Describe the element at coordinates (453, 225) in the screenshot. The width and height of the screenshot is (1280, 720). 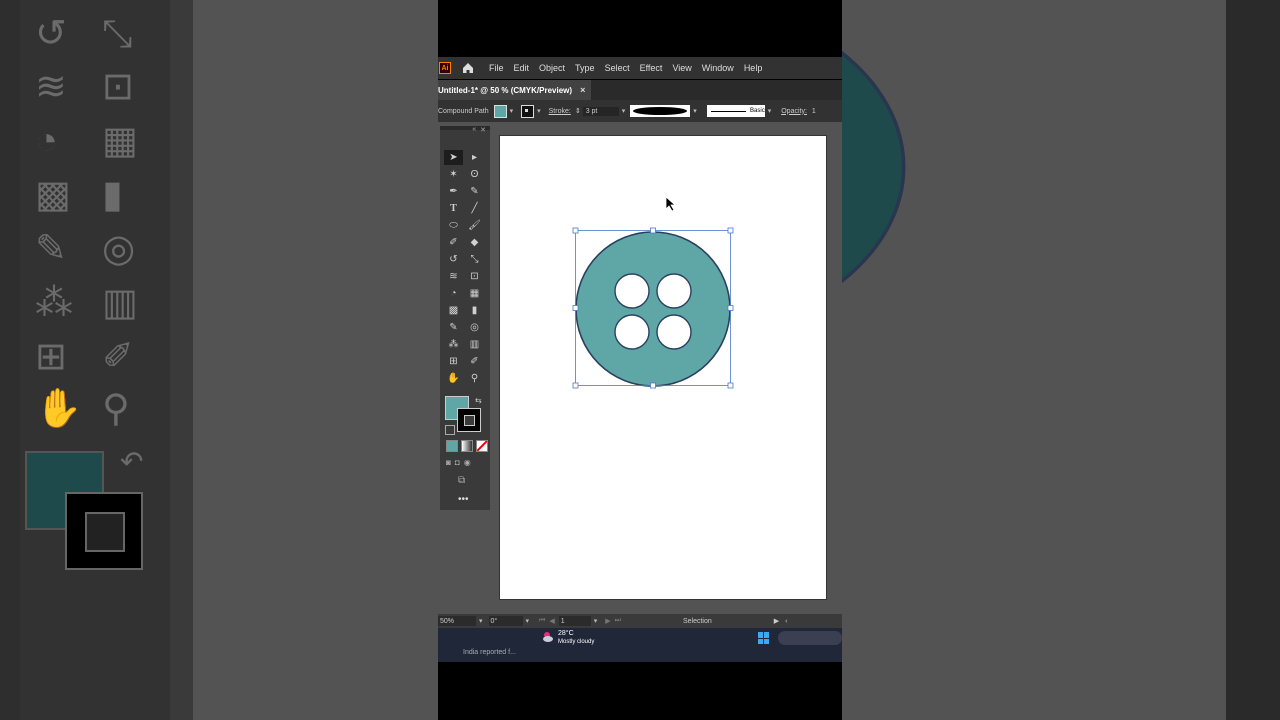
I see `ellipse-icon: ⬭` at that location.